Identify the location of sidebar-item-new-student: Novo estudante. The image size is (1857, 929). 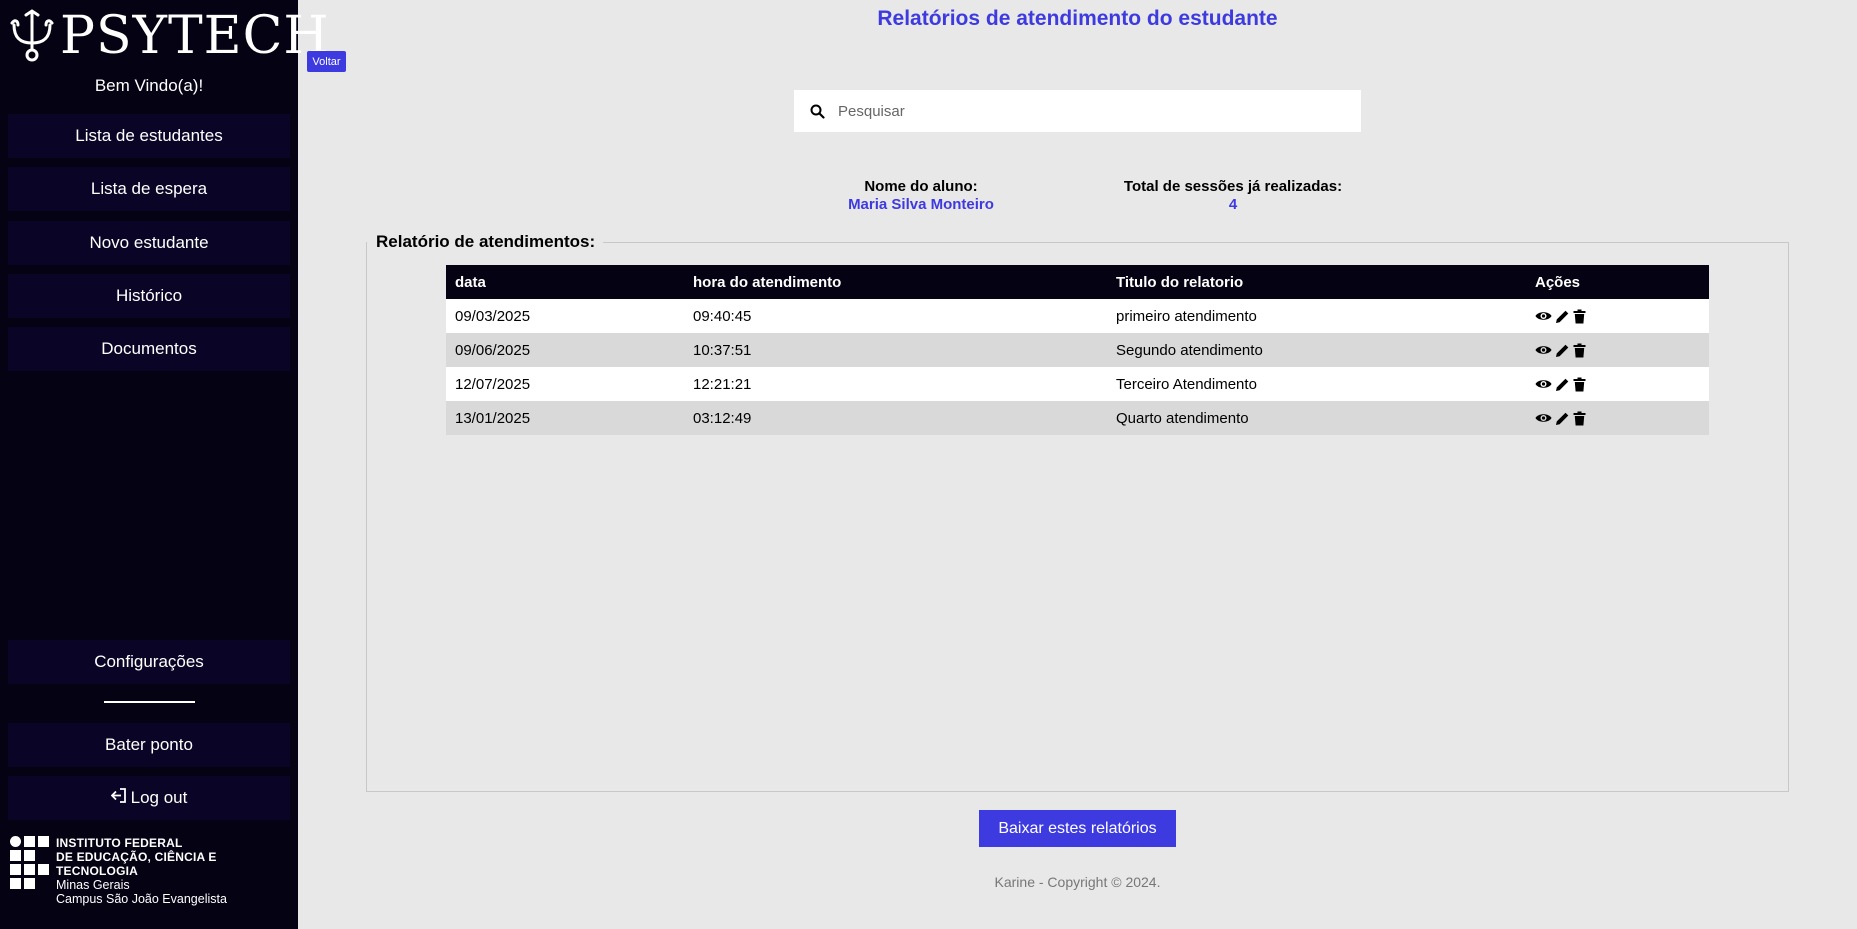
(149, 243).